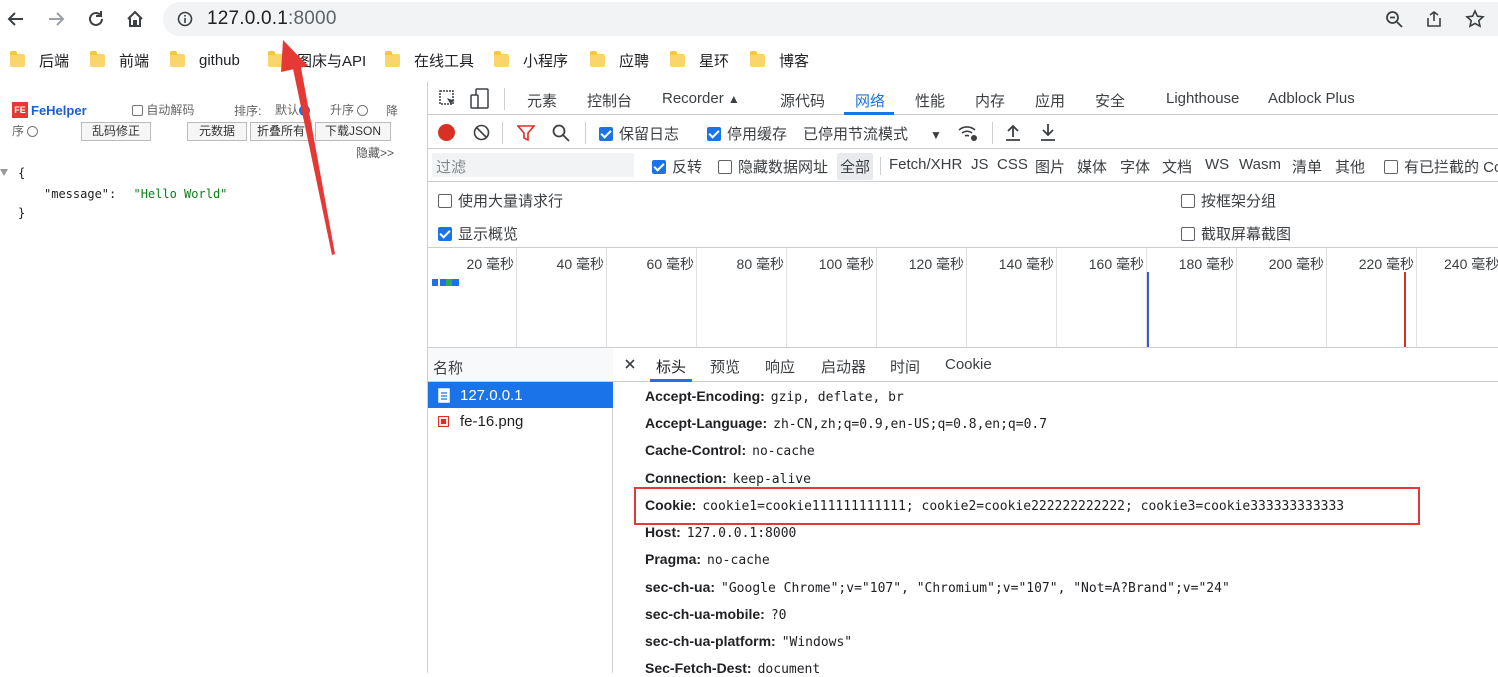 The height and width of the screenshot is (677, 1498). I want to click on filter-type-img: 图片, so click(1050, 166).